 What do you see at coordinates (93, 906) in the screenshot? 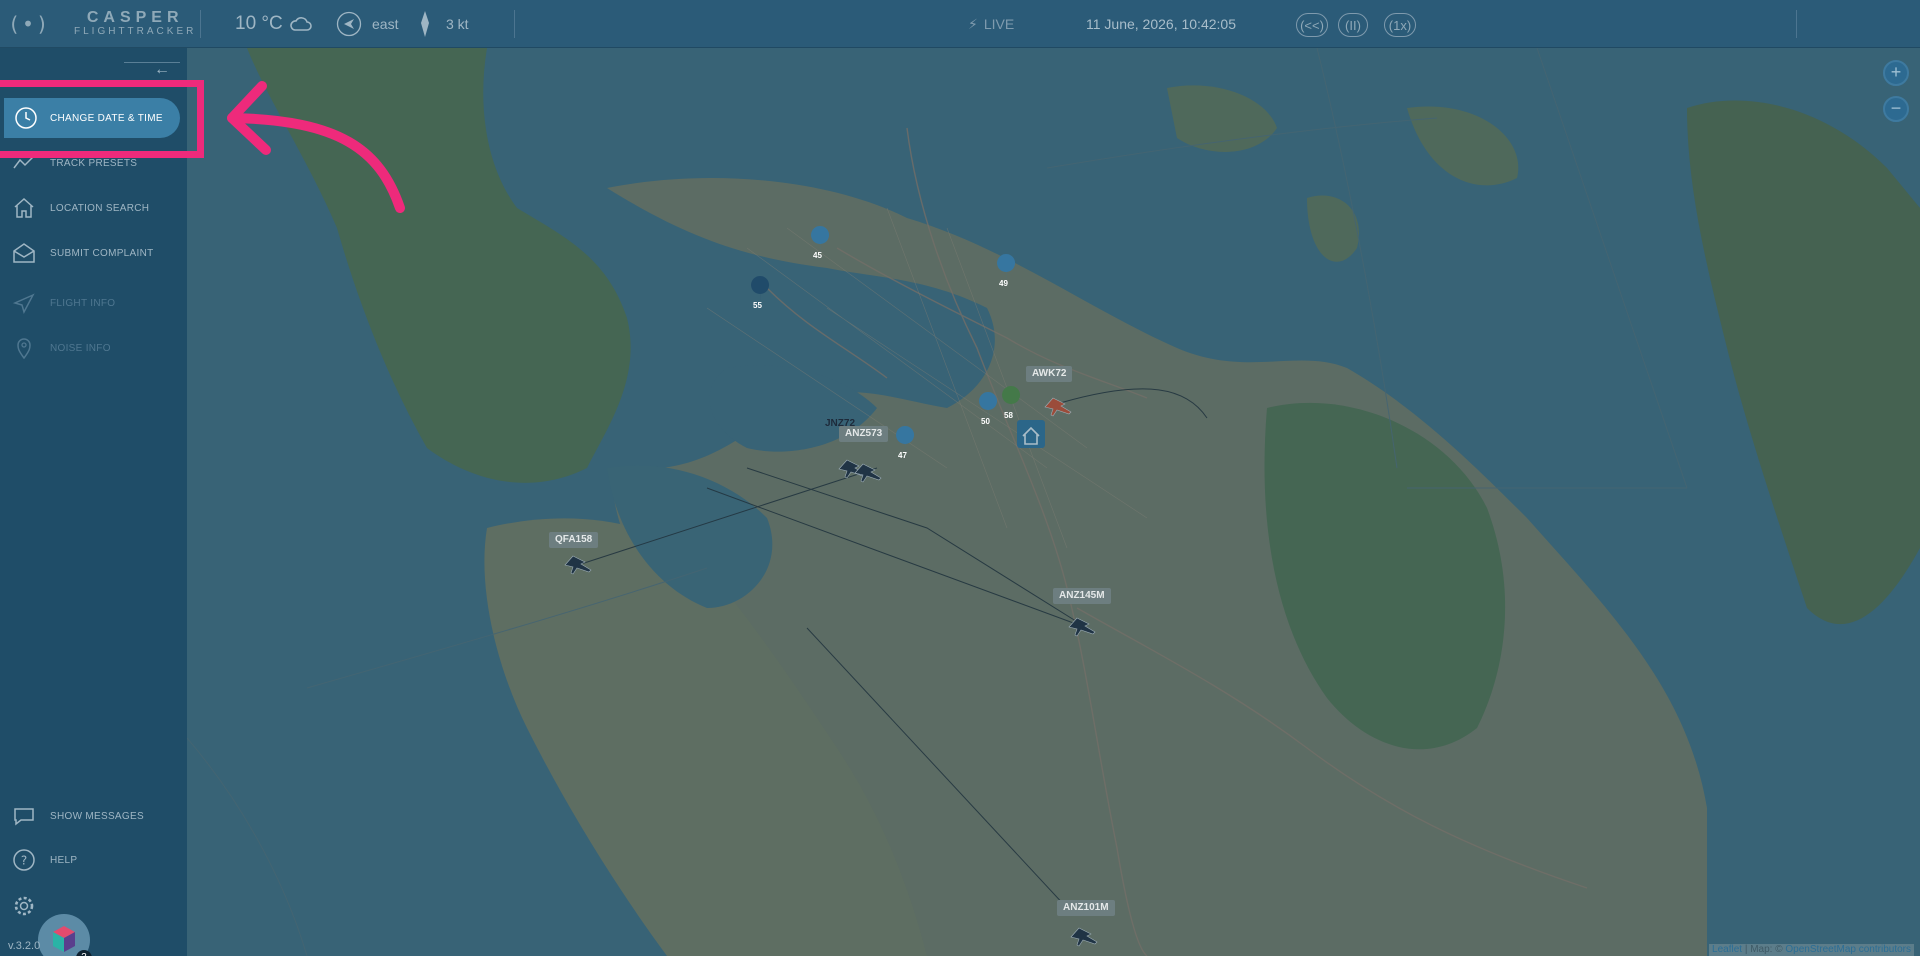
I see `settings-button` at bounding box center [93, 906].